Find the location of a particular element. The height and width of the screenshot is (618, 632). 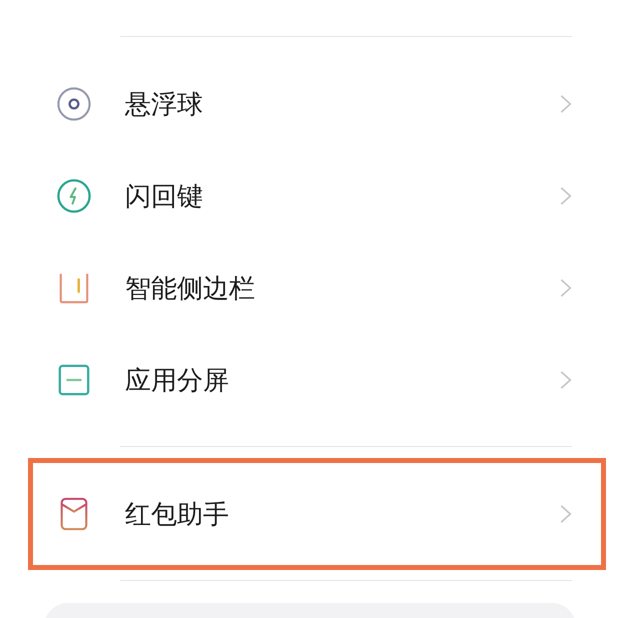

sidebar-icon is located at coordinates (74, 288).